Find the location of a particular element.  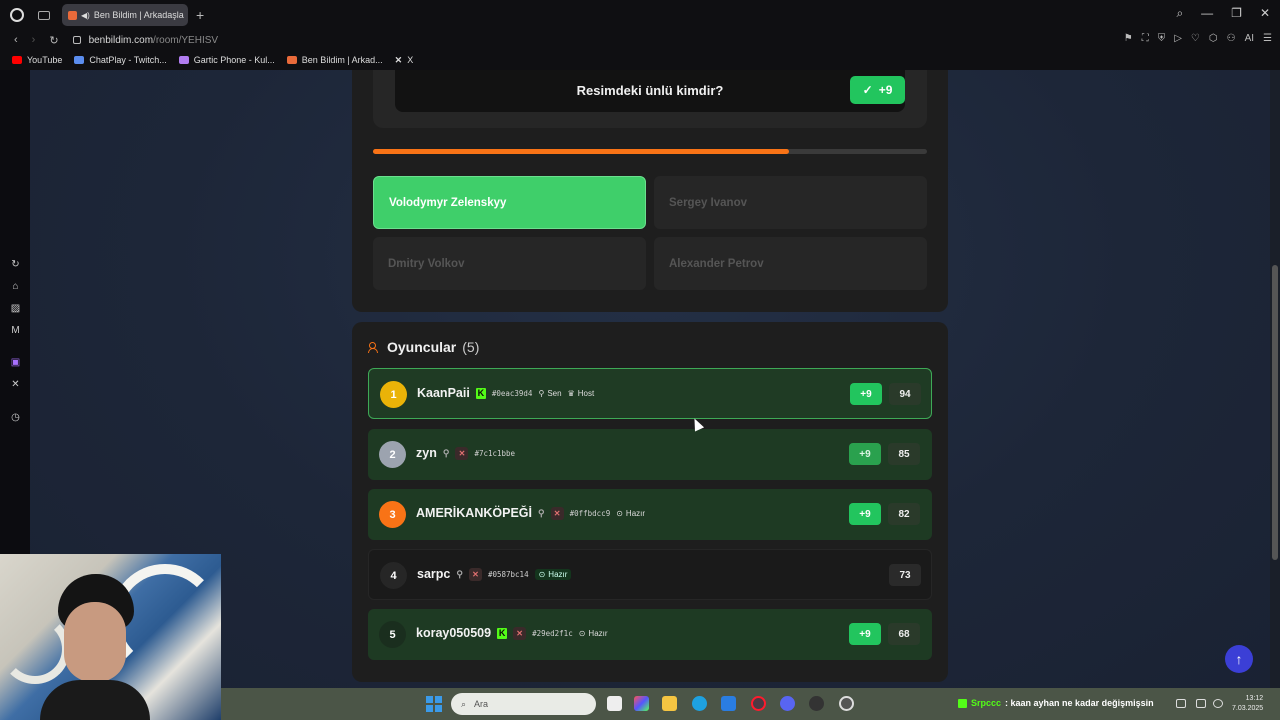

answer-option-3: Dmitry Volkov is located at coordinates (509, 263).